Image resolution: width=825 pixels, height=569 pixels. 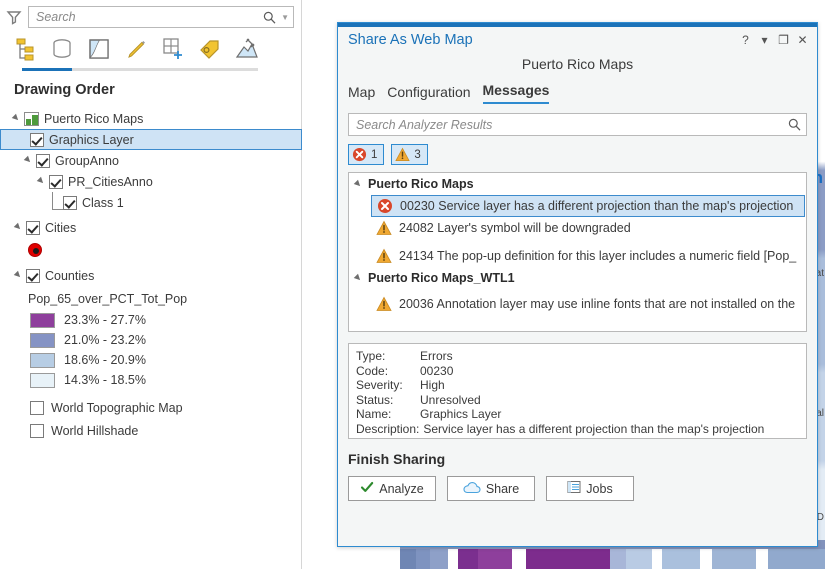 I want to click on list-by-labeling-icon, so click(x=210, y=49).